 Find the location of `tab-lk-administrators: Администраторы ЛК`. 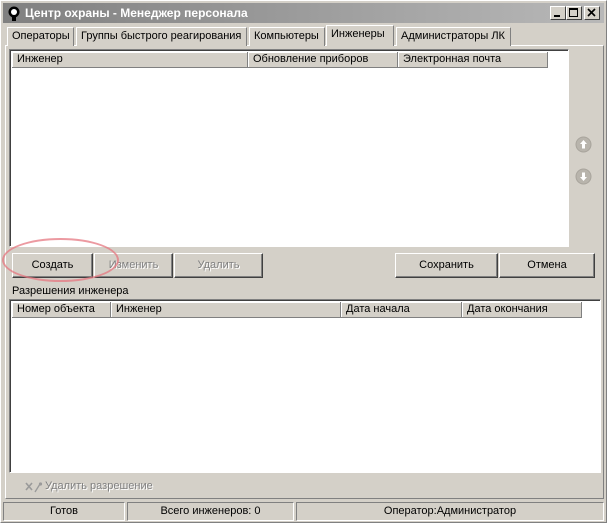

tab-lk-administrators: Администраторы ЛК is located at coordinates (453, 36).